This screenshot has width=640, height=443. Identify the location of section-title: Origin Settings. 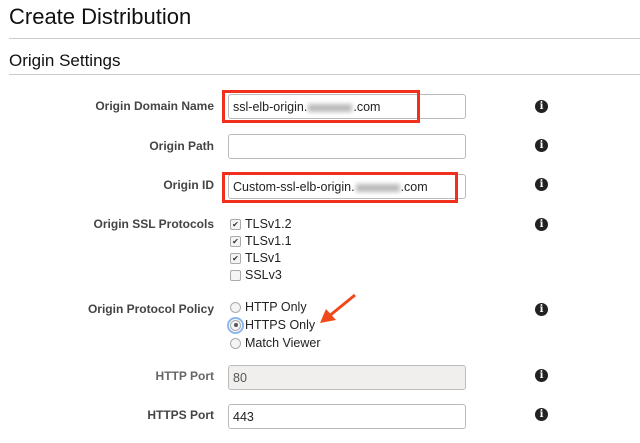
(65, 60).